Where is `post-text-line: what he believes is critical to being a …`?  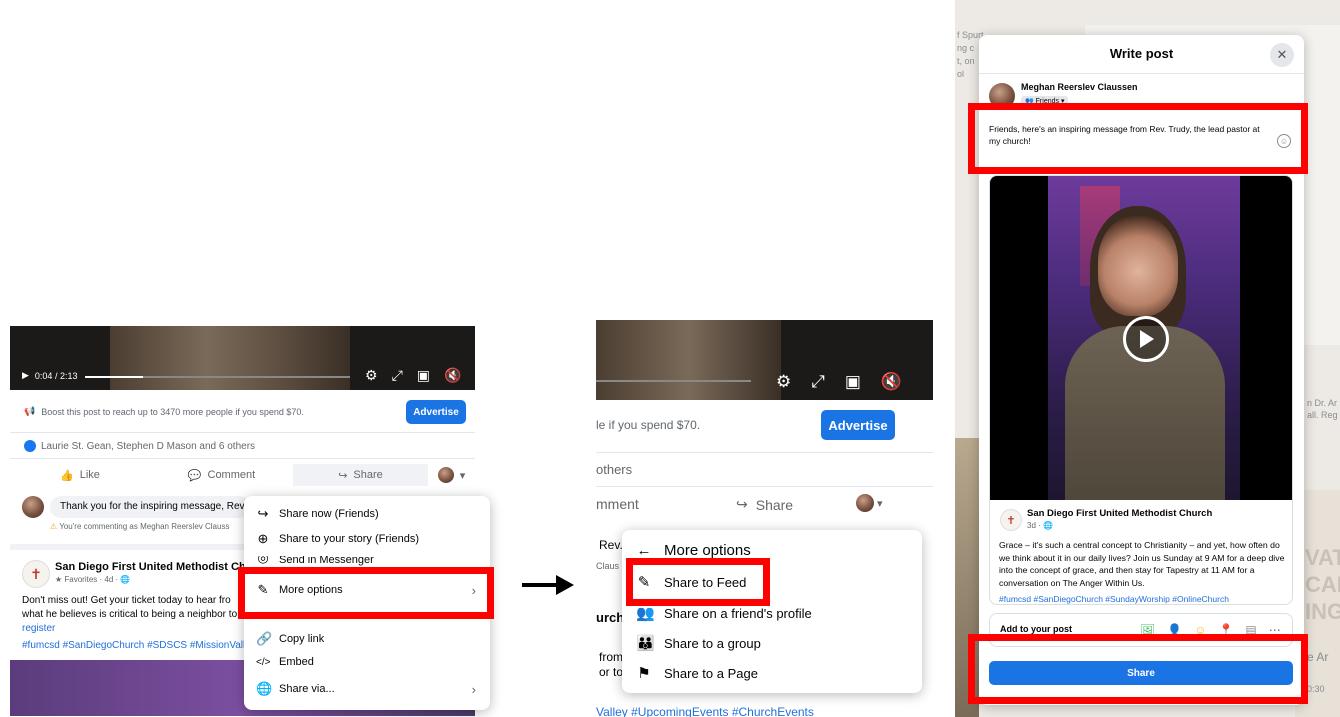
post-text-line: what he believes is critical to being a … is located at coordinates (130, 614).